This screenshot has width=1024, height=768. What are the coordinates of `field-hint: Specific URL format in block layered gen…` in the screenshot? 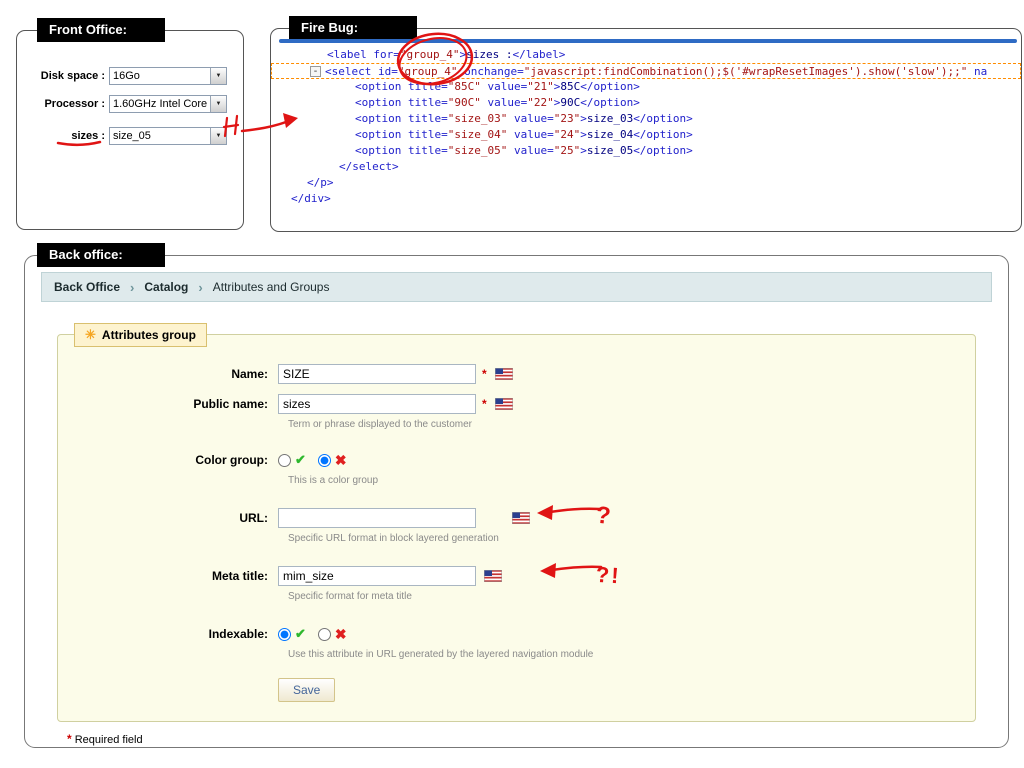 It's located at (393, 538).